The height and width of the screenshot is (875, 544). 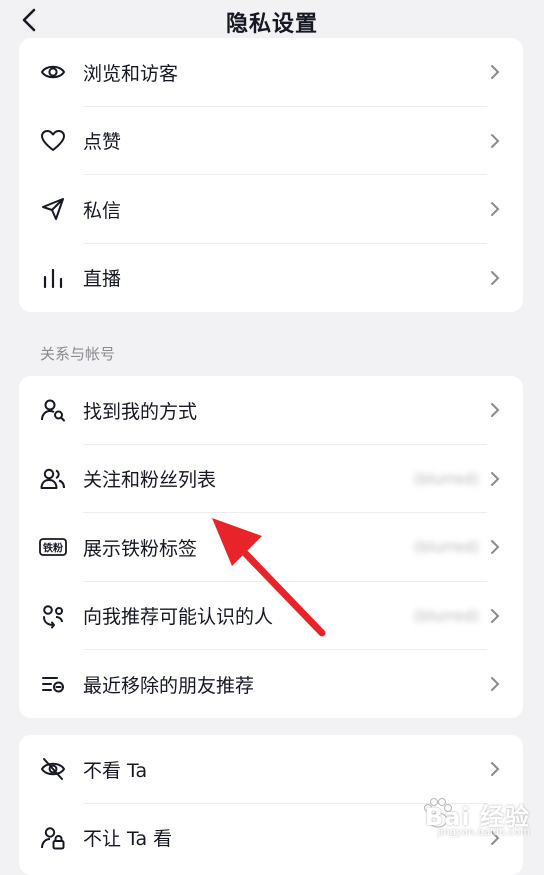 I want to click on row-label: 私信, so click(x=102, y=210).